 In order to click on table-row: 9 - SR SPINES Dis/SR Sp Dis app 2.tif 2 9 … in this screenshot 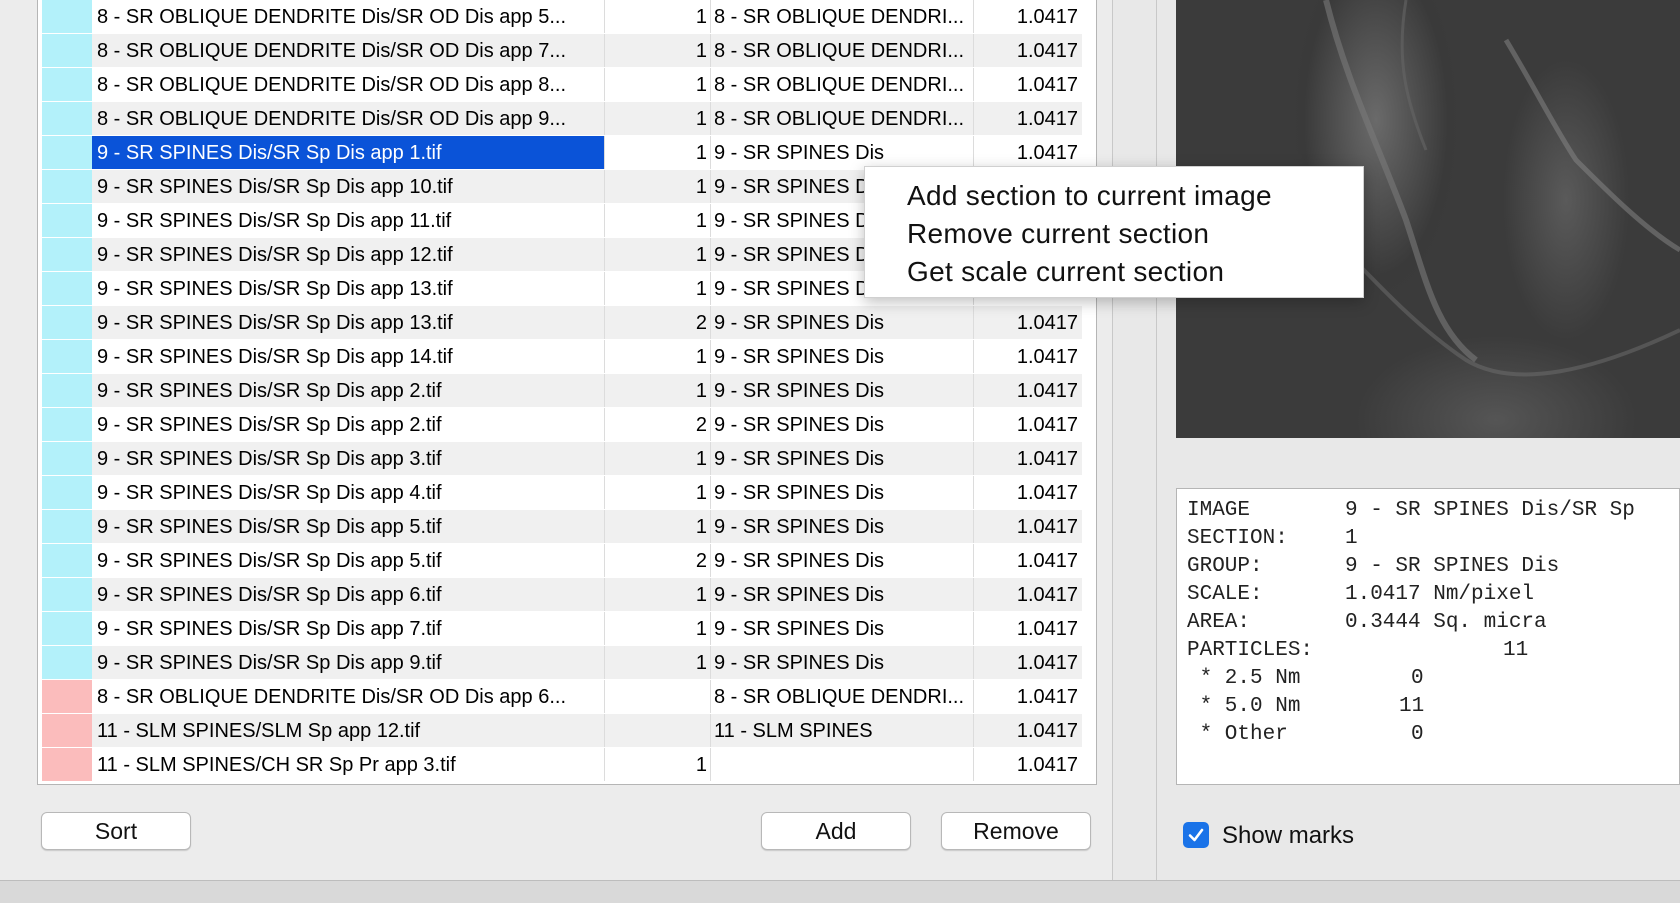, I will do `click(564, 425)`.